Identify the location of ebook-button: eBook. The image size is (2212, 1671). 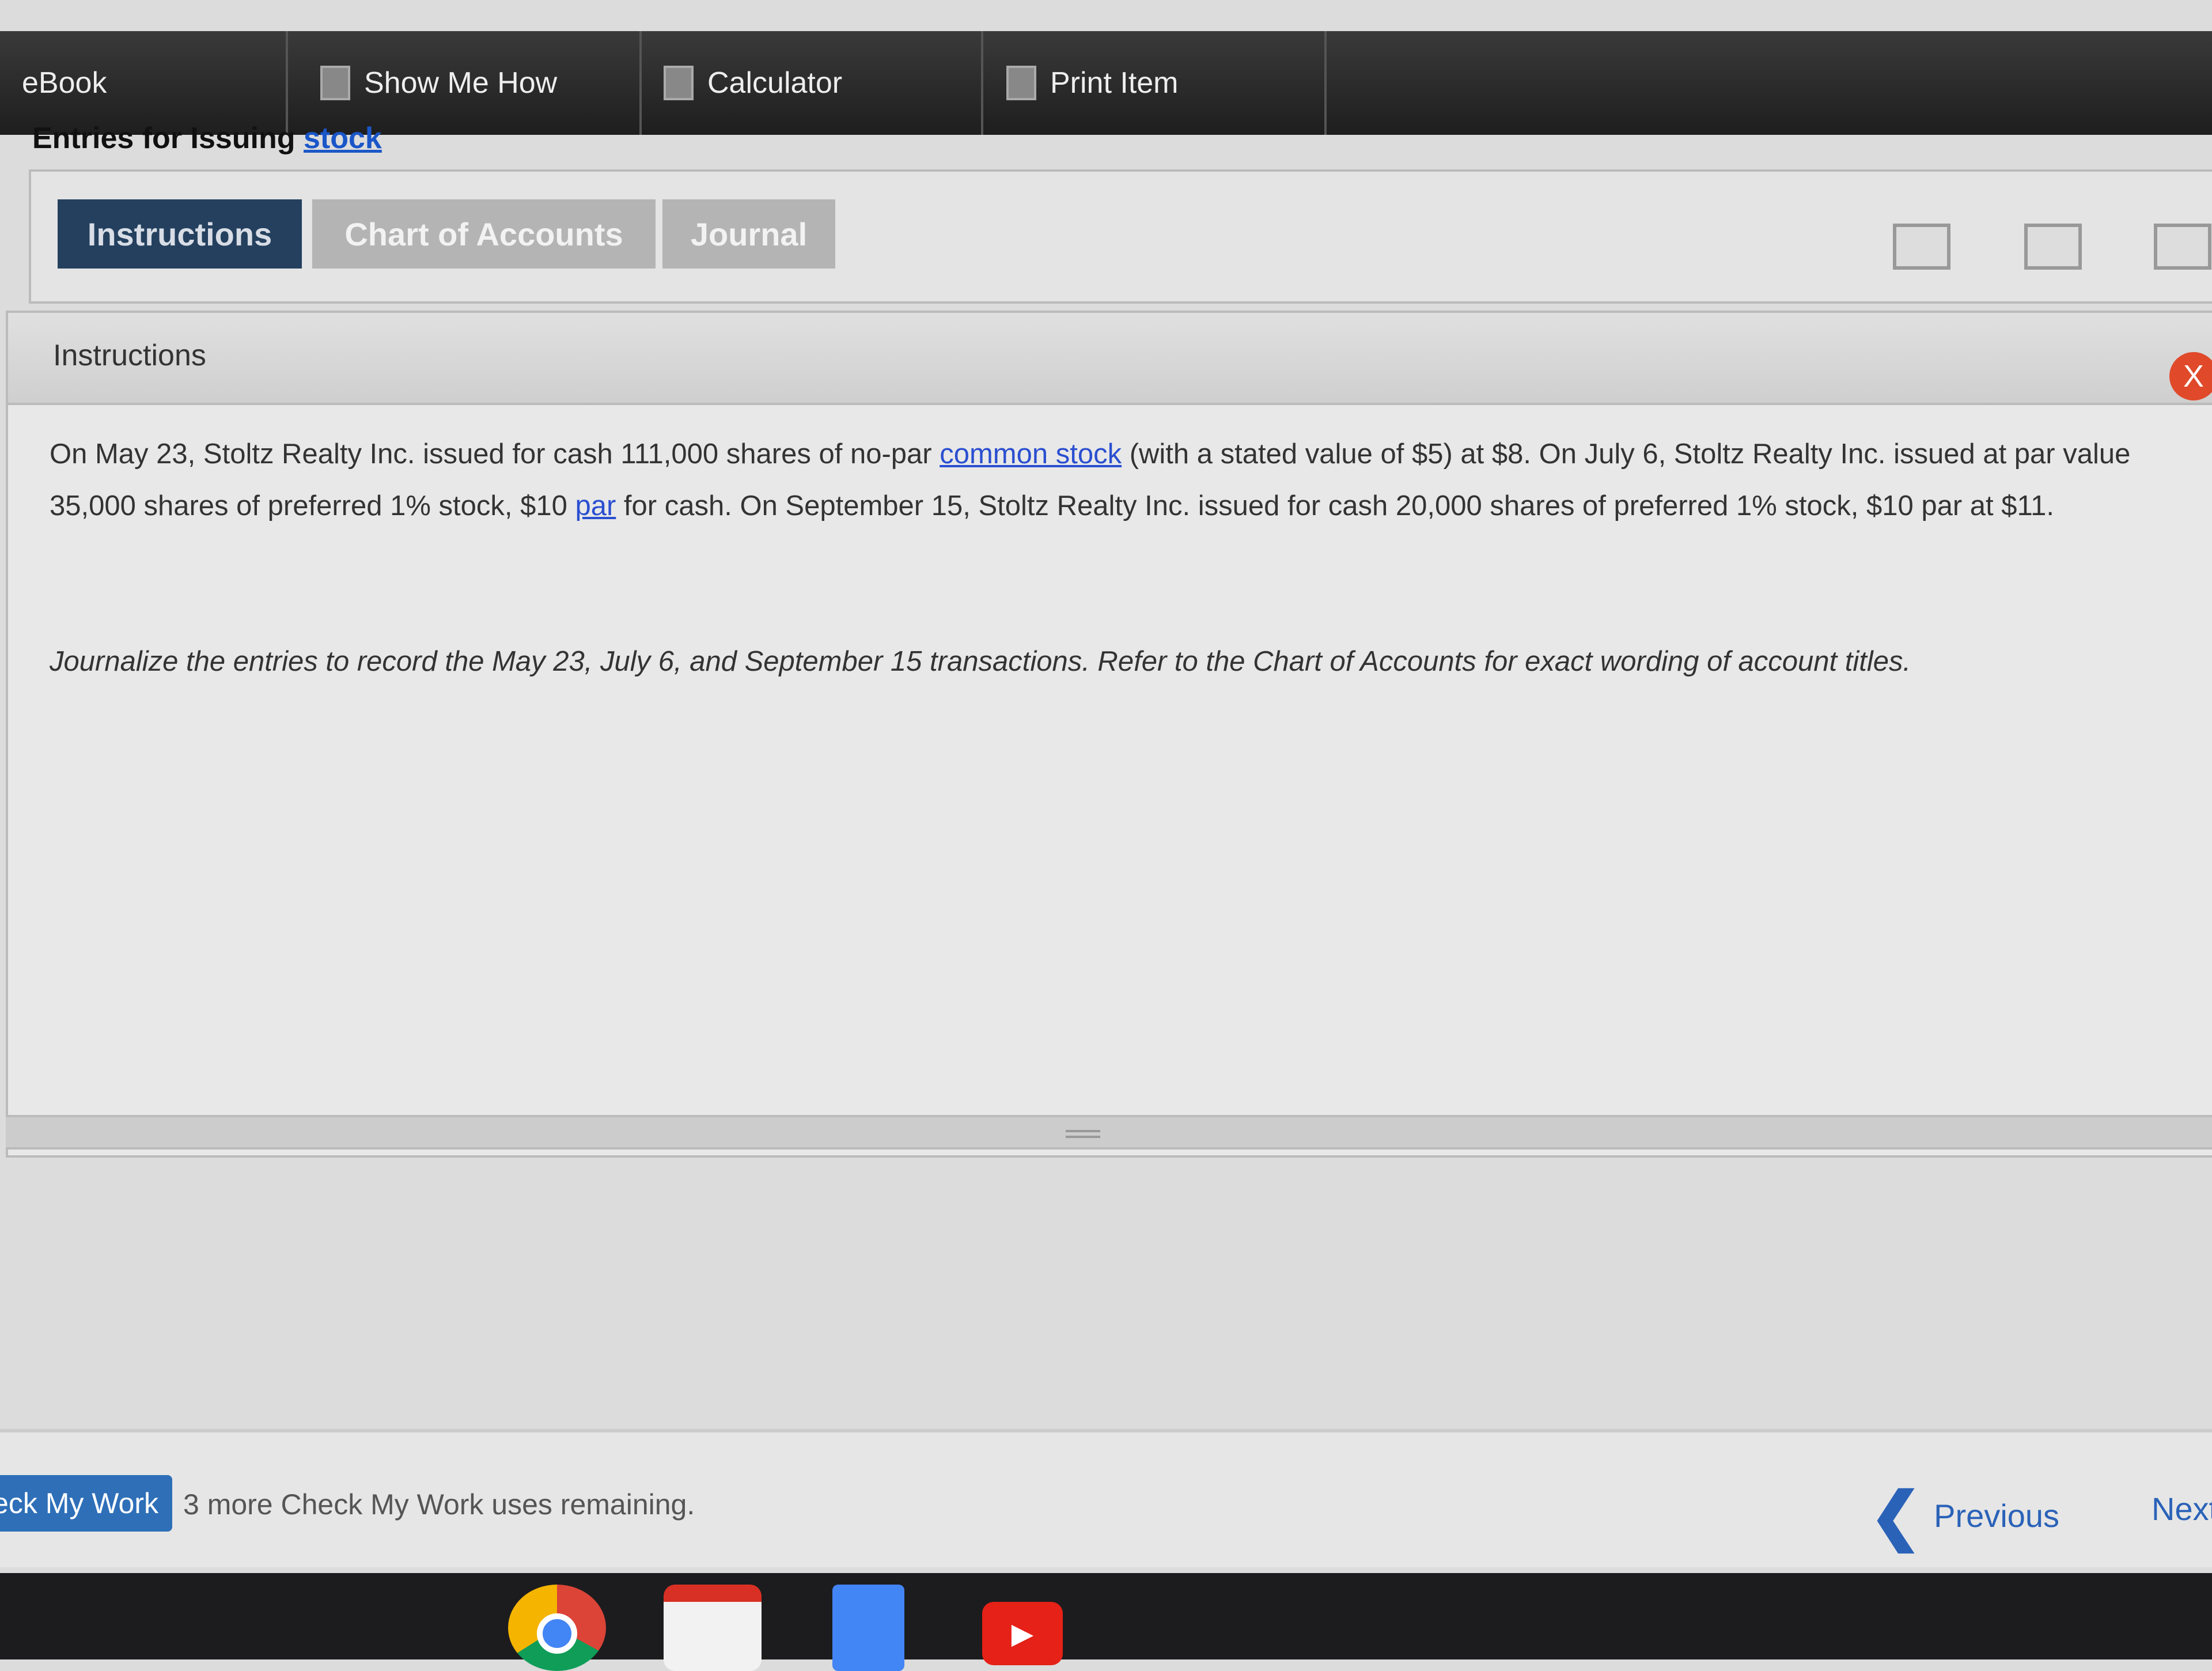
(144, 83).